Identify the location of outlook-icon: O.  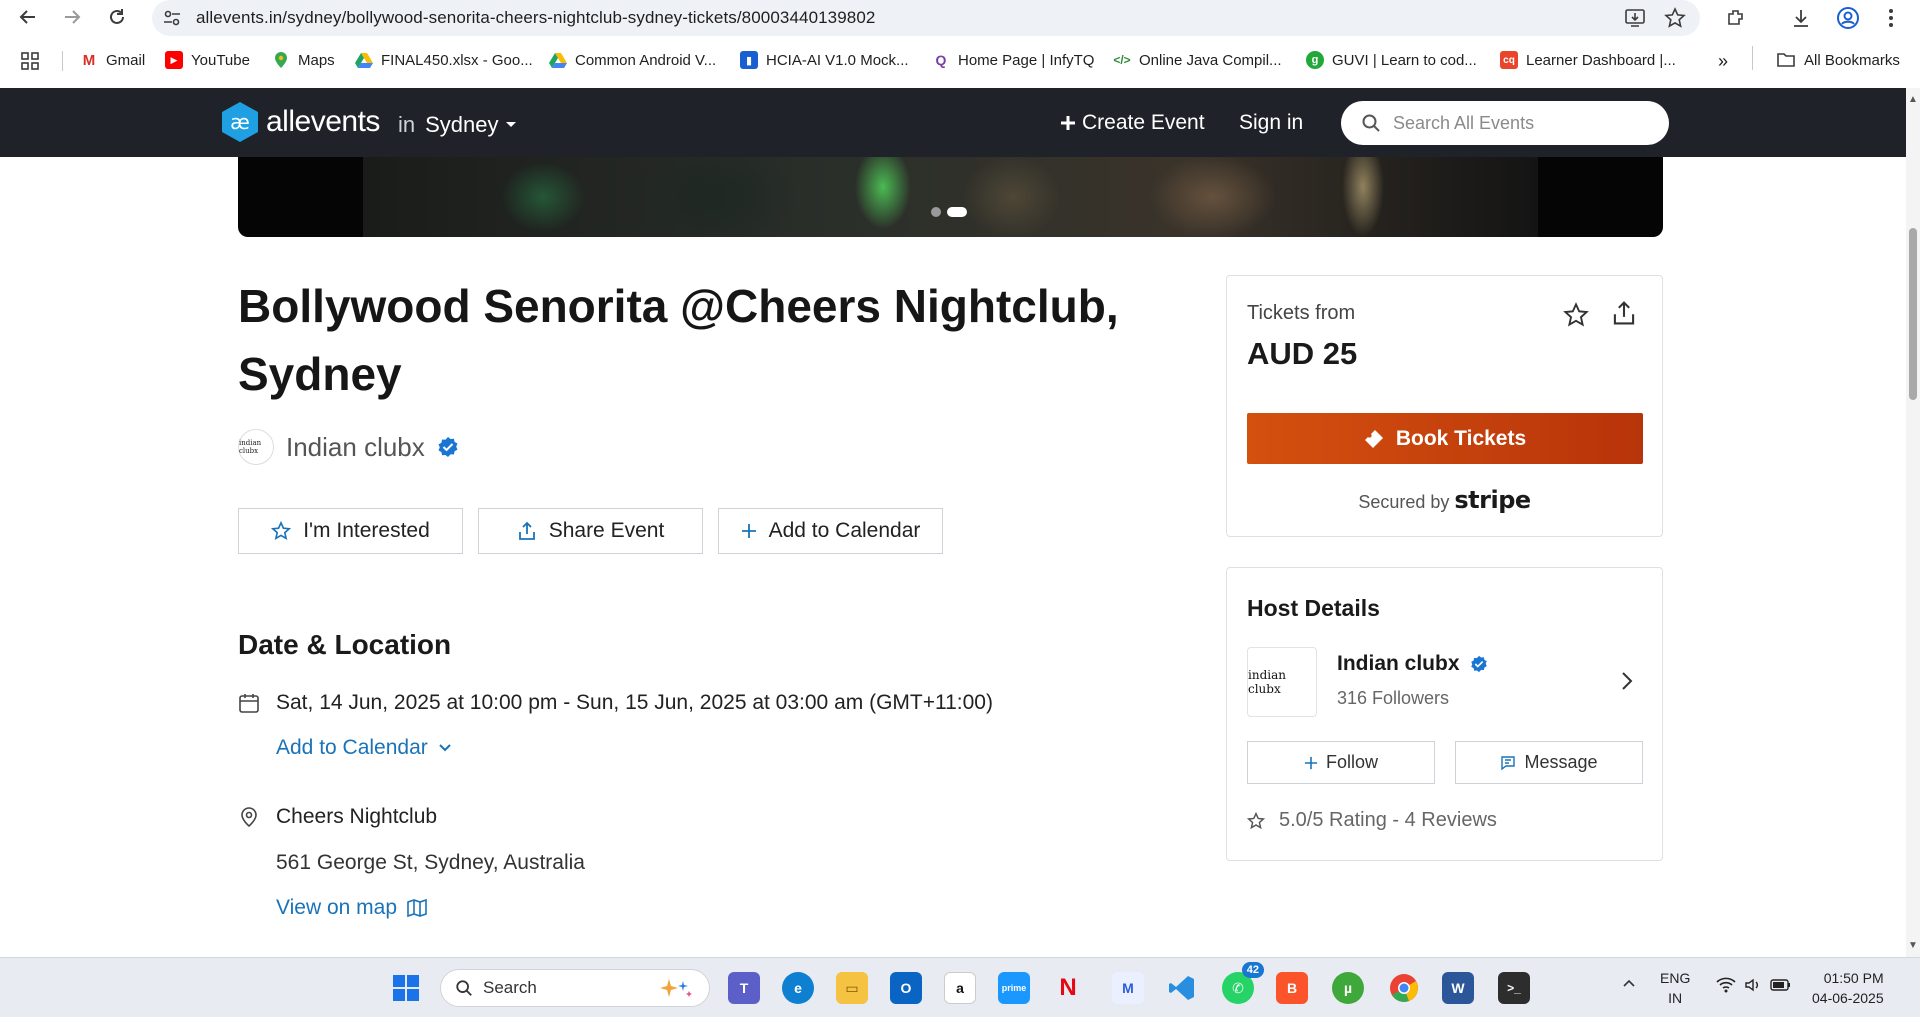
(906, 988).